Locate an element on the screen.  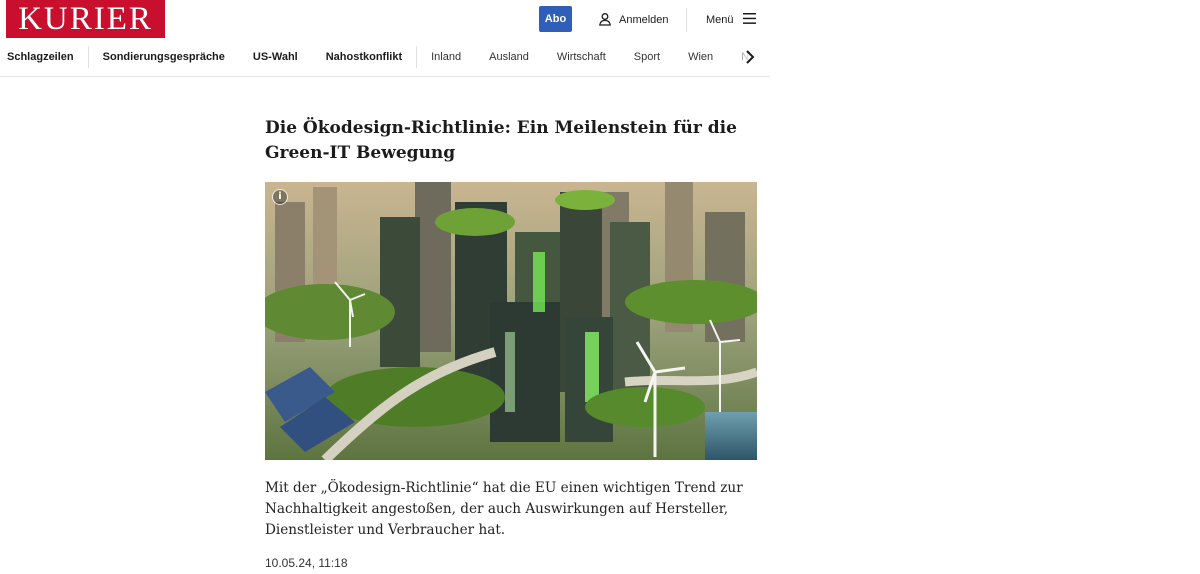
hamburger-icon is located at coordinates (749, 20).